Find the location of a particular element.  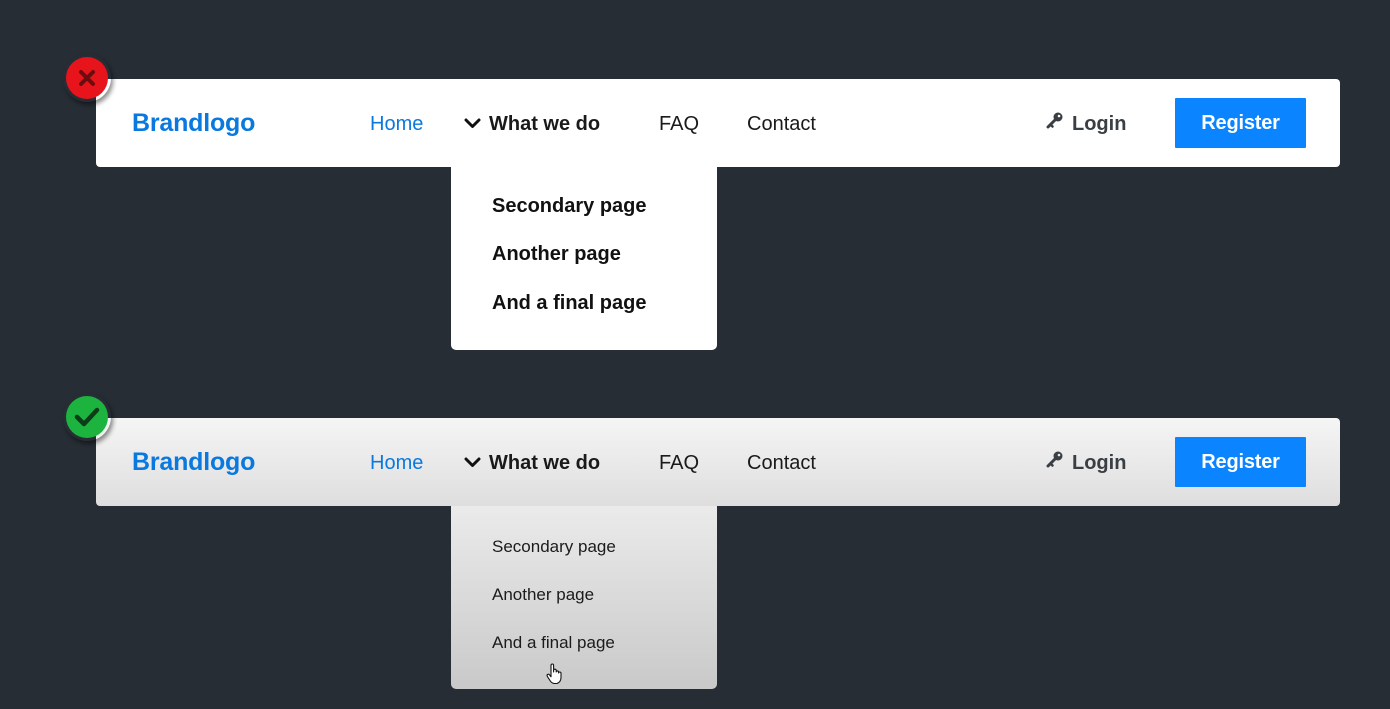

hand-cursor-icon is located at coordinates (555, 676).